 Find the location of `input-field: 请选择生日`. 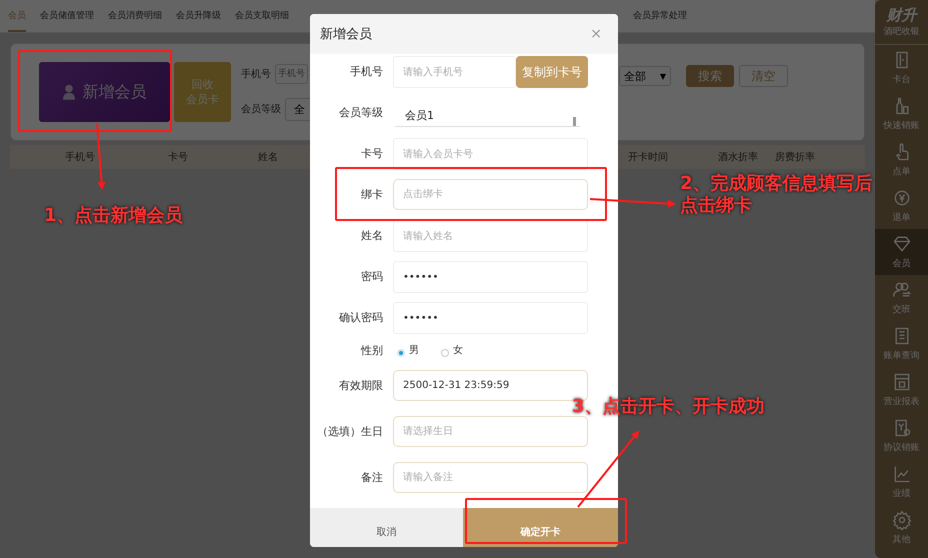

input-field: 请选择生日 is located at coordinates (490, 431).